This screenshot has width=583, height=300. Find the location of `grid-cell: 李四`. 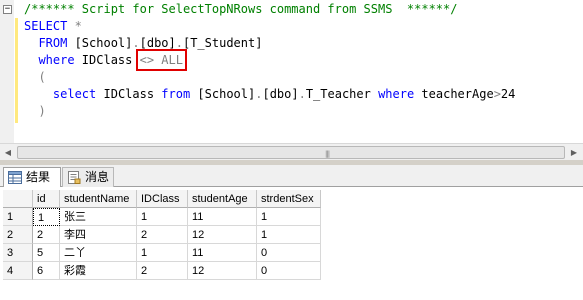

grid-cell: 李四 is located at coordinates (98, 235).